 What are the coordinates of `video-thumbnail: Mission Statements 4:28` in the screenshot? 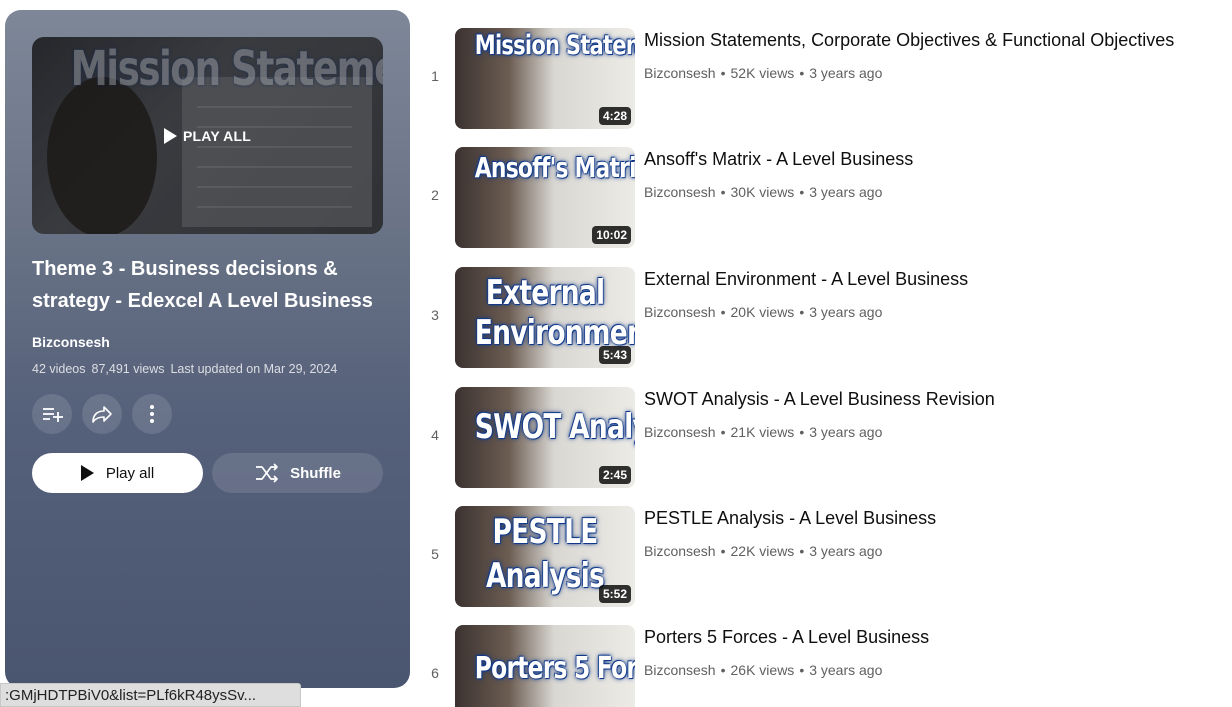 It's located at (545, 78).